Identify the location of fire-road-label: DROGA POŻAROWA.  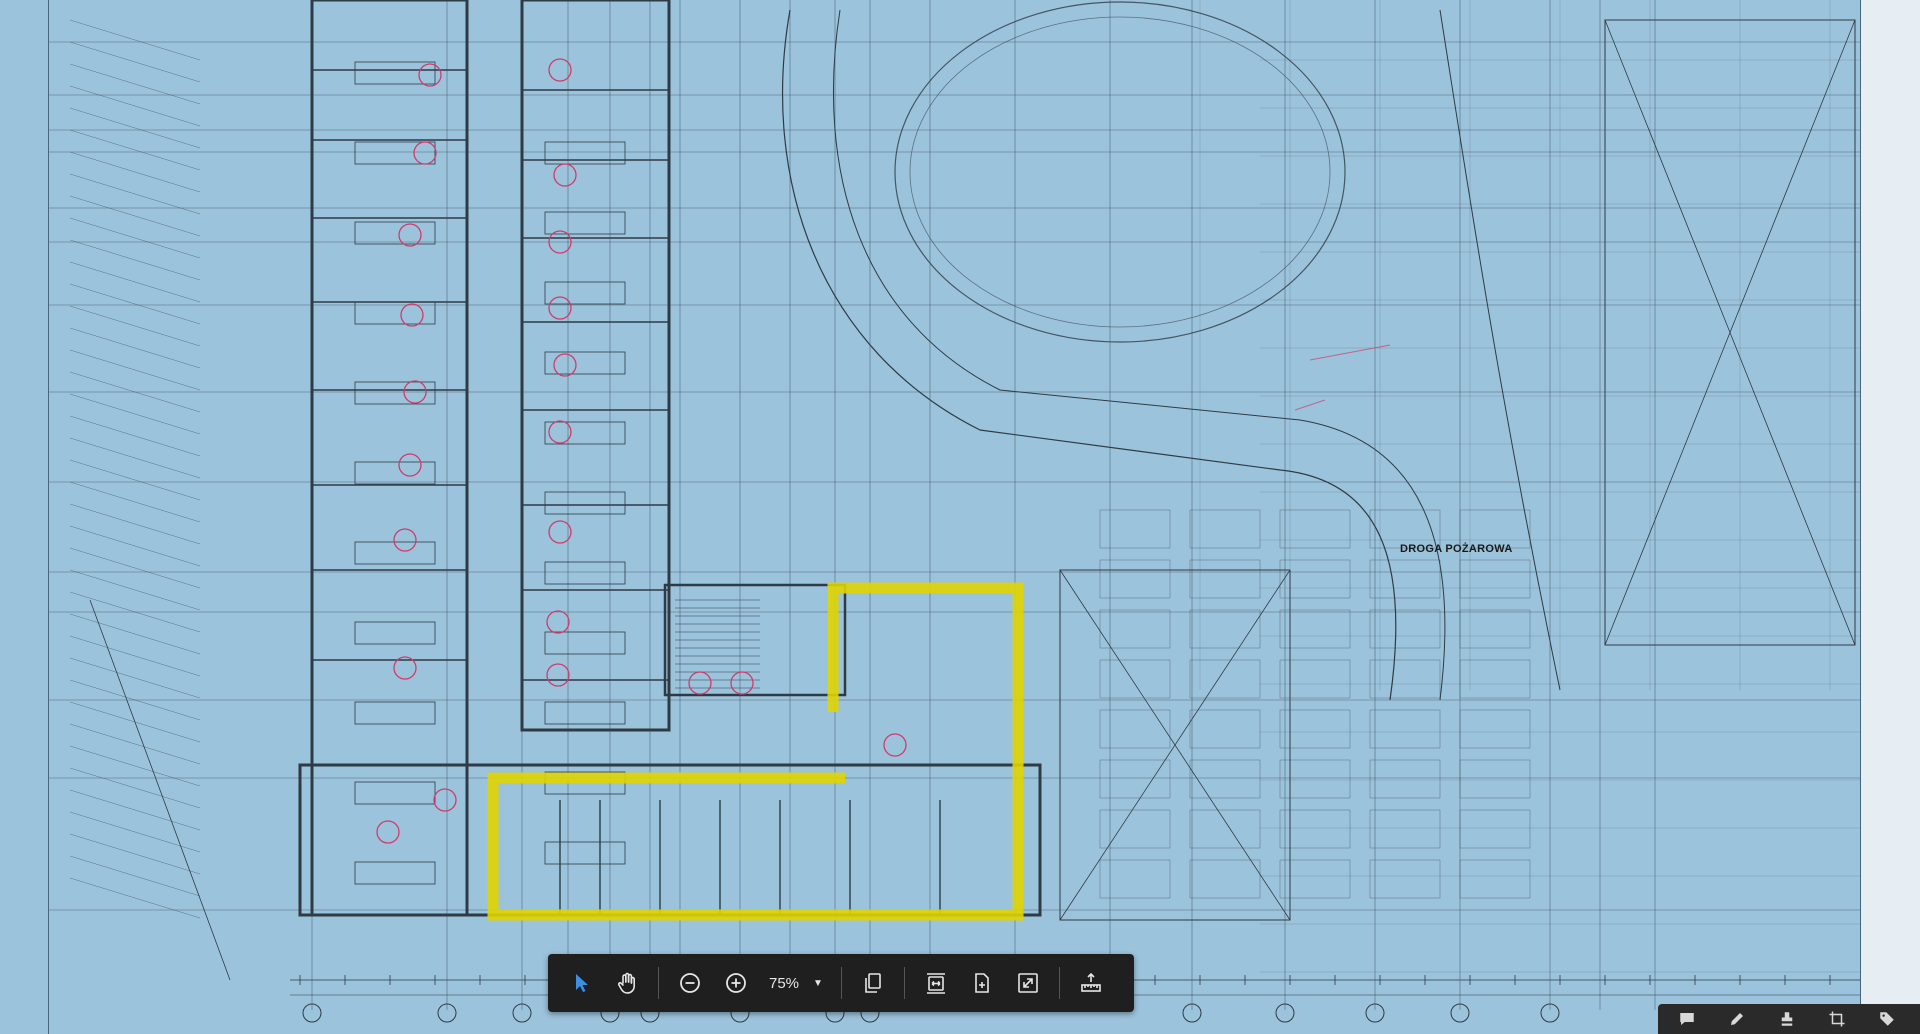
(1456, 549).